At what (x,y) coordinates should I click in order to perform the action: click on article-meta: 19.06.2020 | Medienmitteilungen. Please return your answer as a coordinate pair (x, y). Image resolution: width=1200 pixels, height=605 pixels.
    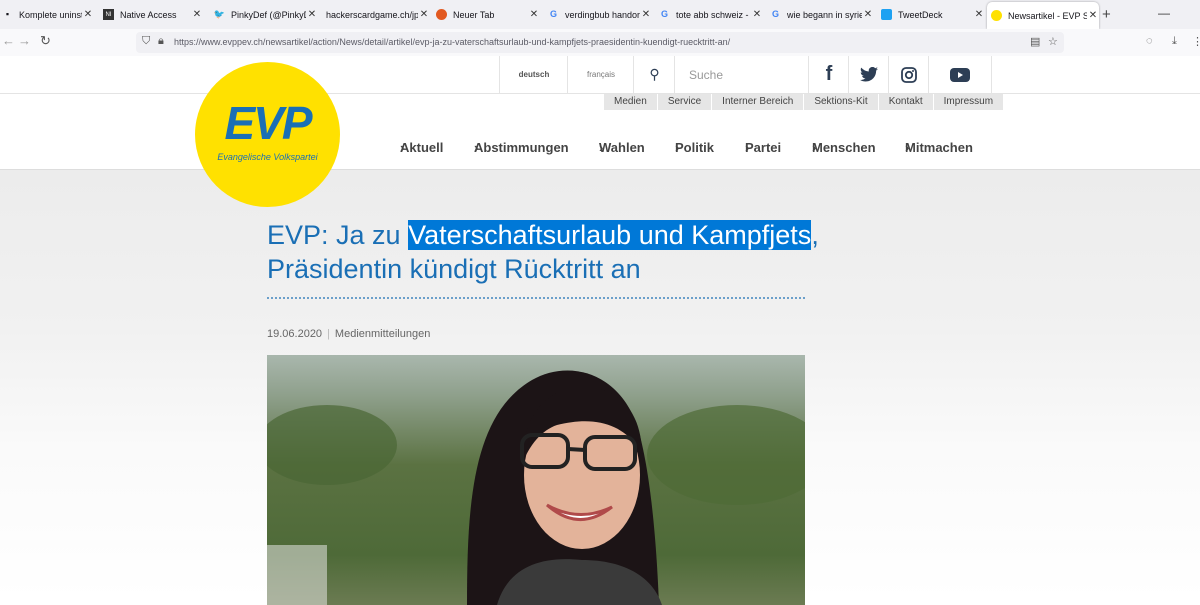
    Looking at the image, I should click on (348, 334).